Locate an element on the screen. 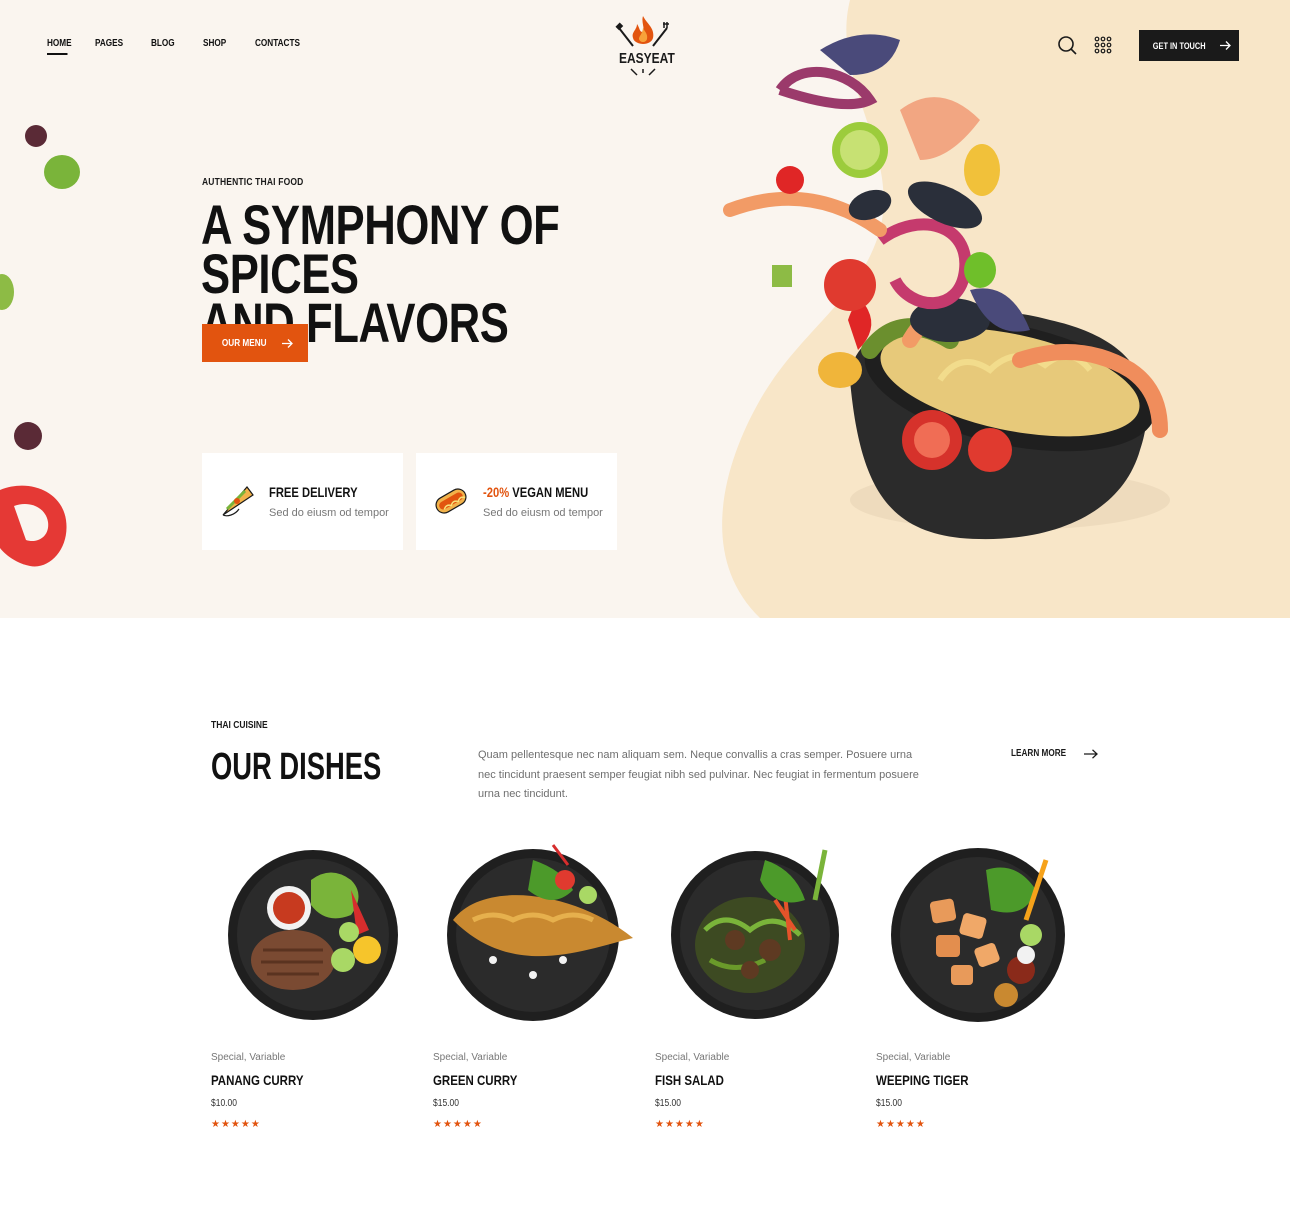 Image resolution: width=1290 pixels, height=1228 pixels. learn-more-label: LEARN MORE is located at coordinates (1039, 753).